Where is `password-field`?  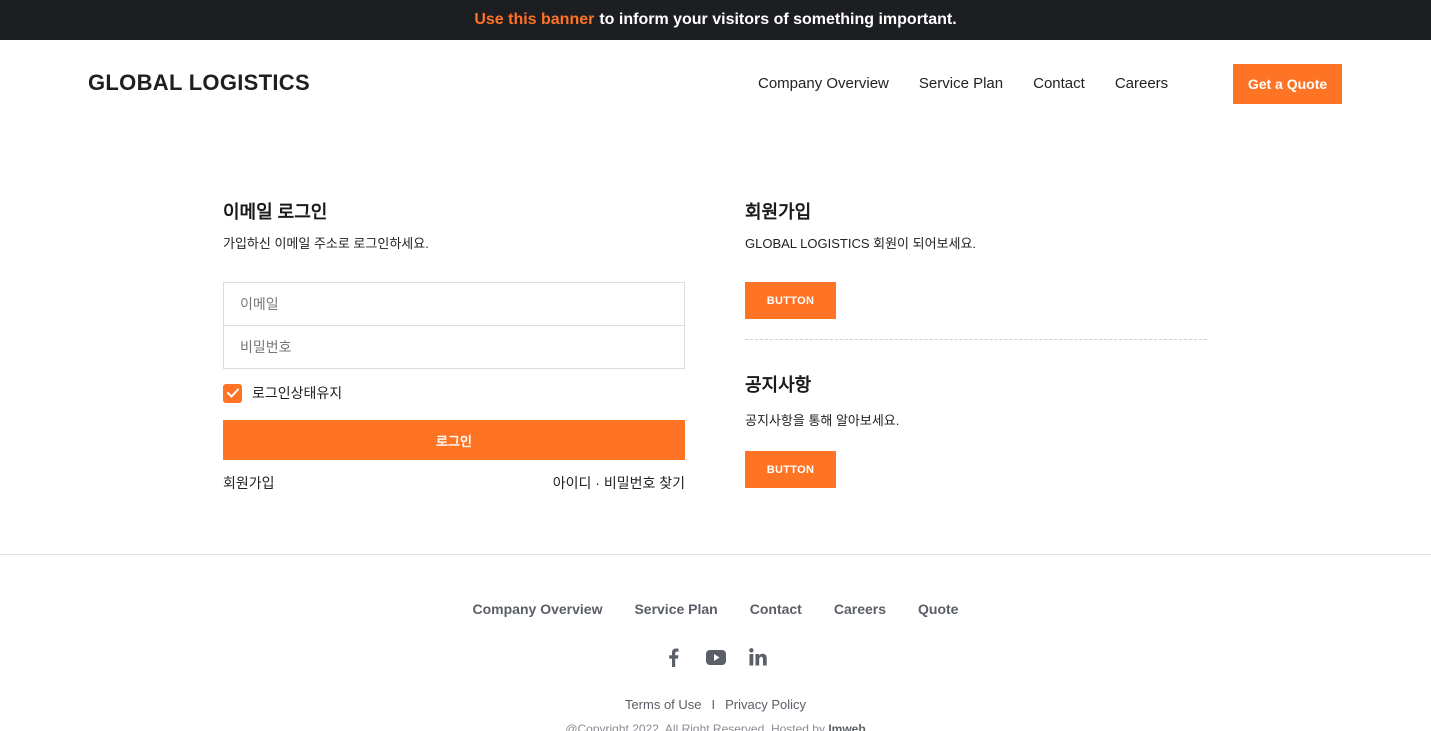 password-field is located at coordinates (454, 346).